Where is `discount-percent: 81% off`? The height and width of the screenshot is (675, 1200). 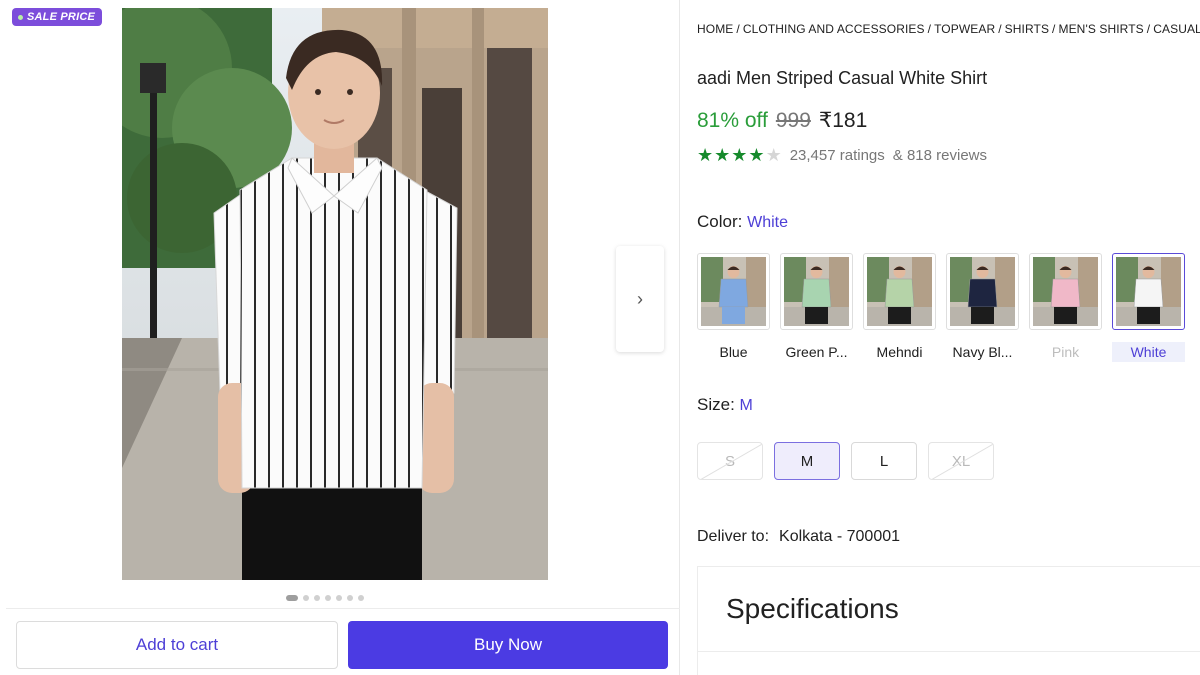 discount-percent: 81% off is located at coordinates (732, 120).